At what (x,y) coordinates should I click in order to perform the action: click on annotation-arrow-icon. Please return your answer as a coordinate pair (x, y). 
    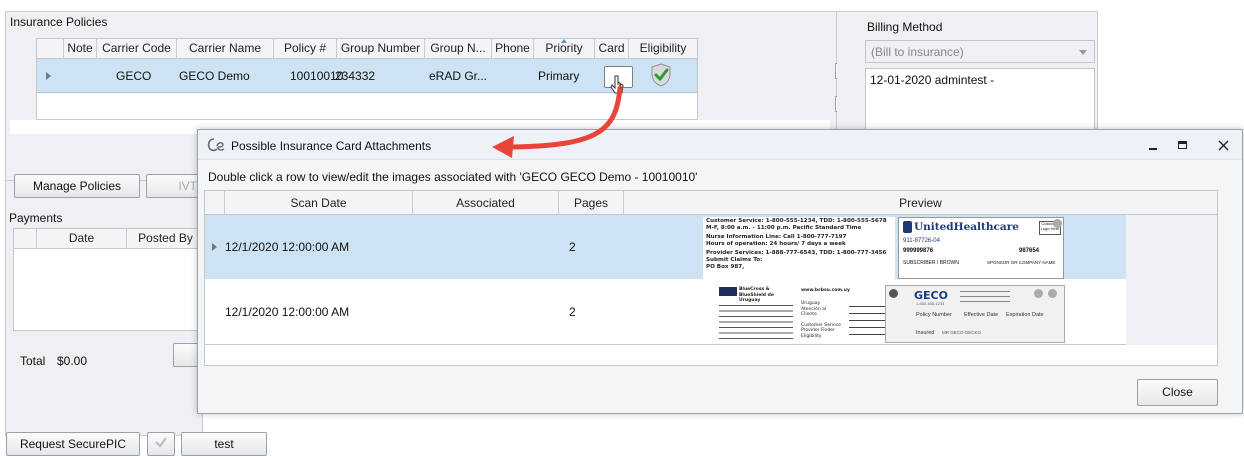
    Looking at the image, I should click on (557, 121).